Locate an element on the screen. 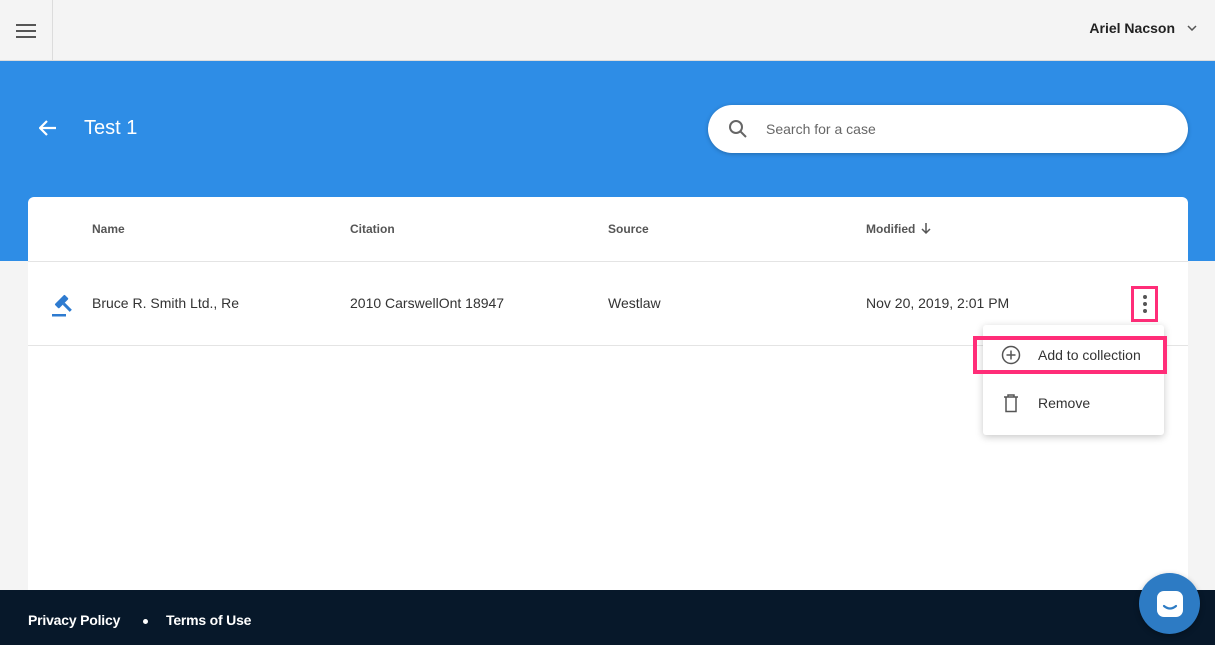 The width and height of the screenshot is (1215, 645). case-source: Westlaw is located at coordinates (634, 303).